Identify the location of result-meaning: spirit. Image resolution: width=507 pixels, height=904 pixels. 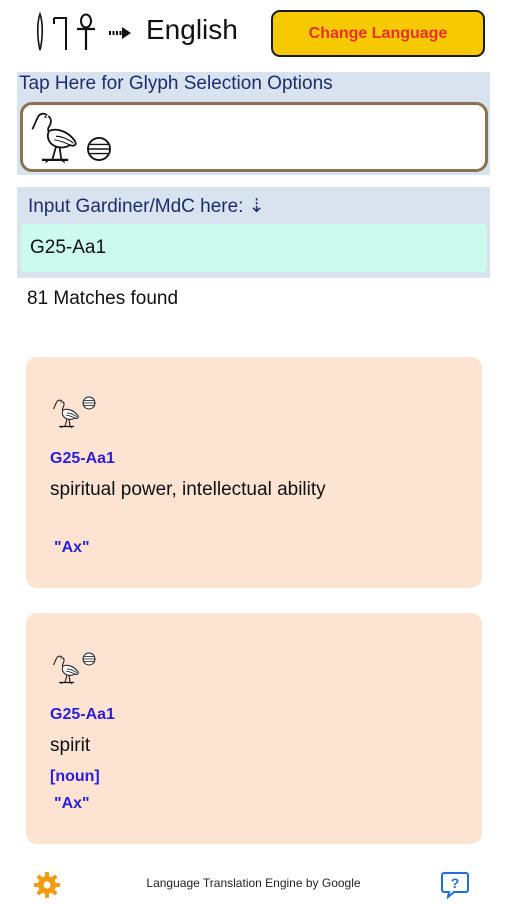
(70, 745).